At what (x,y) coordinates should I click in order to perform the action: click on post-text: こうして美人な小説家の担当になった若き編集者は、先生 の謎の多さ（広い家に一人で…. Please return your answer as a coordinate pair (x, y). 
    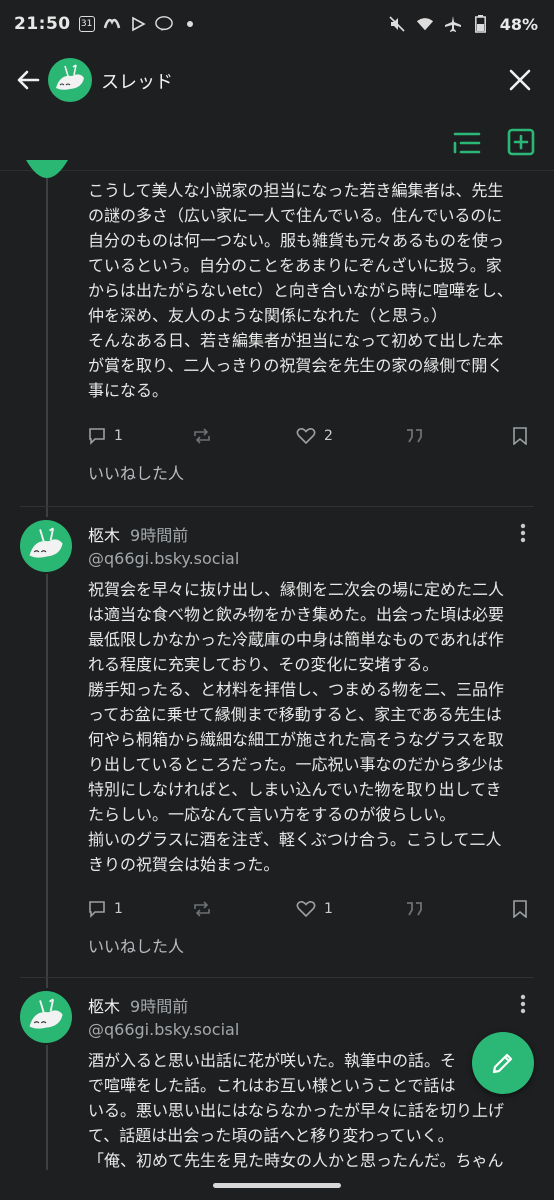
    Looking at the image, I should click on (300, 290).